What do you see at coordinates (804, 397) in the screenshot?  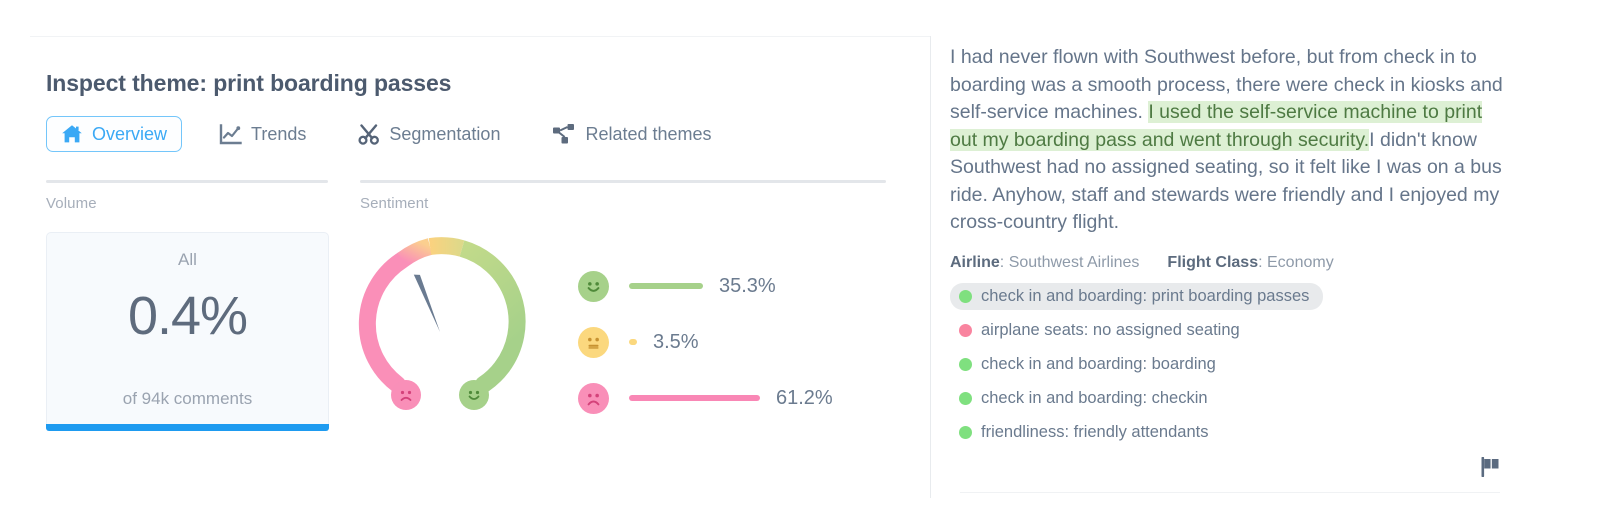 I see `sentiment-value-negative: 61.2%` at bounding box center [804, 397].